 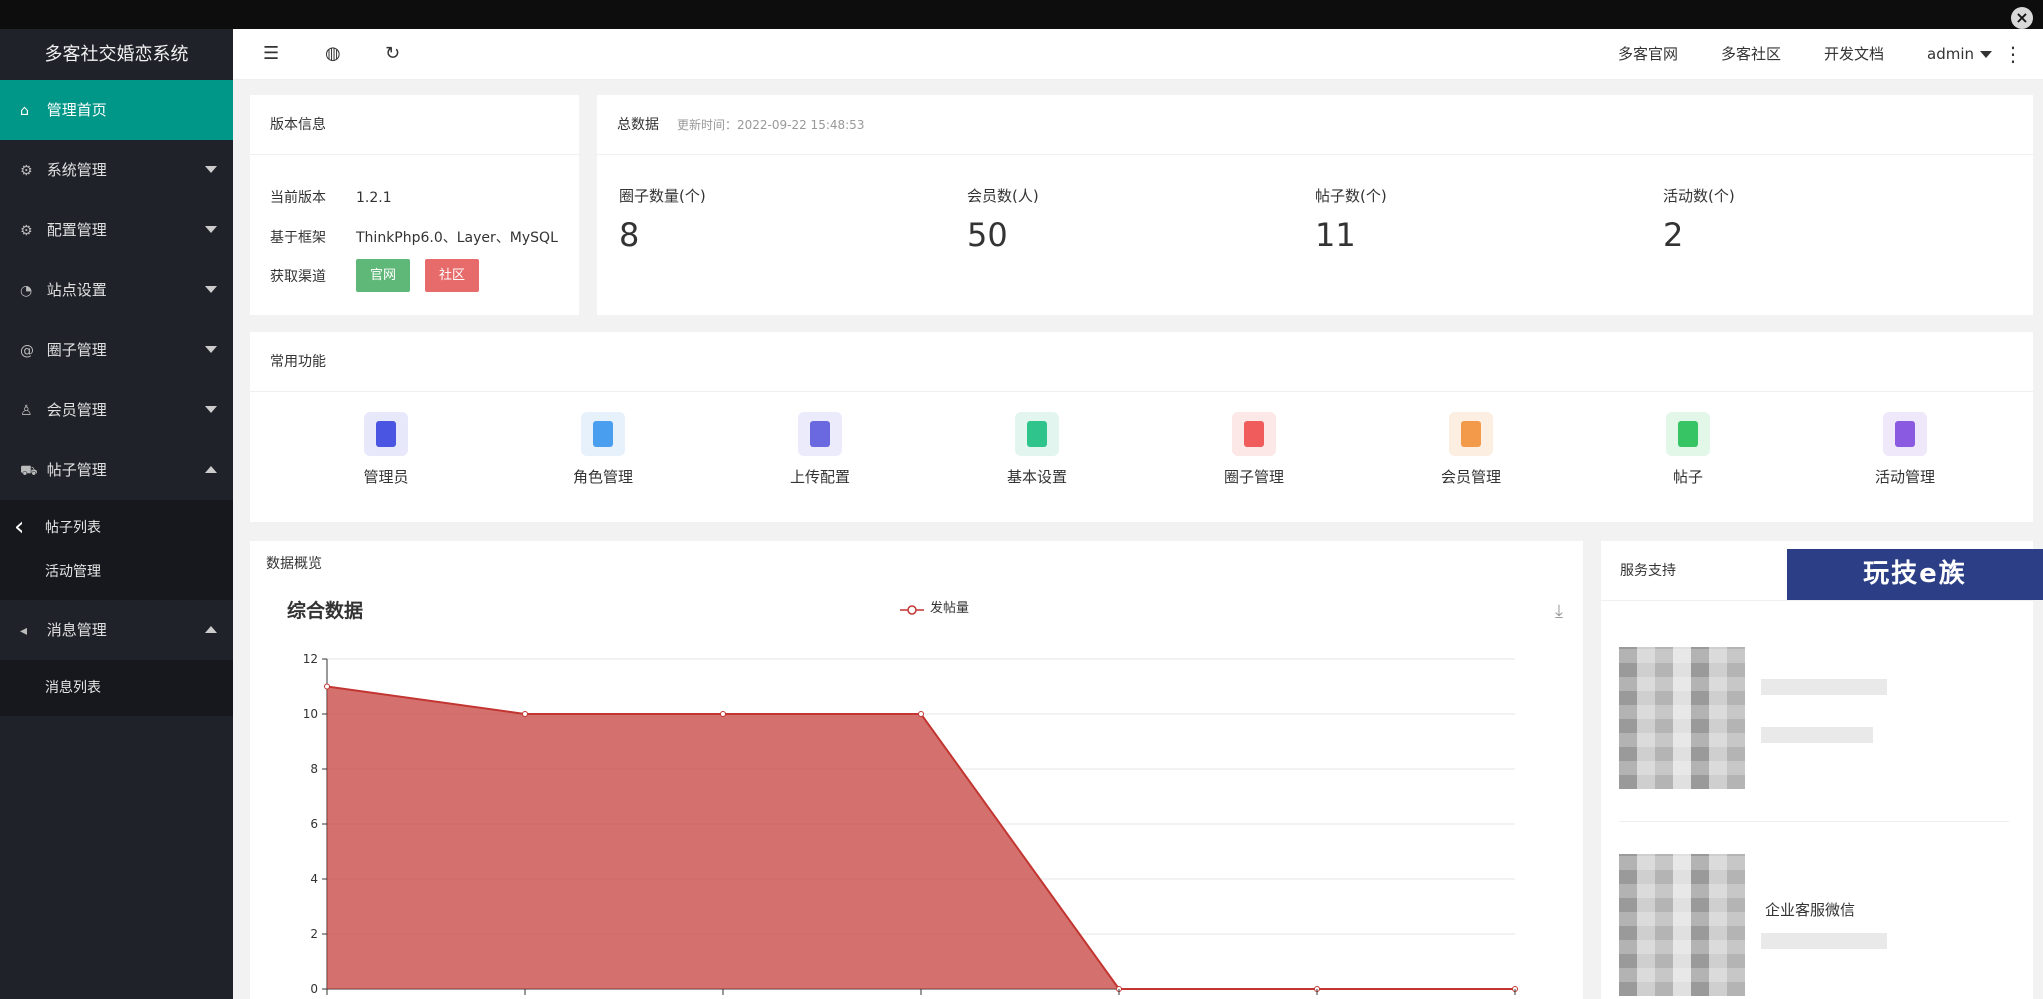 I want to click on sidebar-item-system: ⚙ 系统管理, so click(x=116, y=170).